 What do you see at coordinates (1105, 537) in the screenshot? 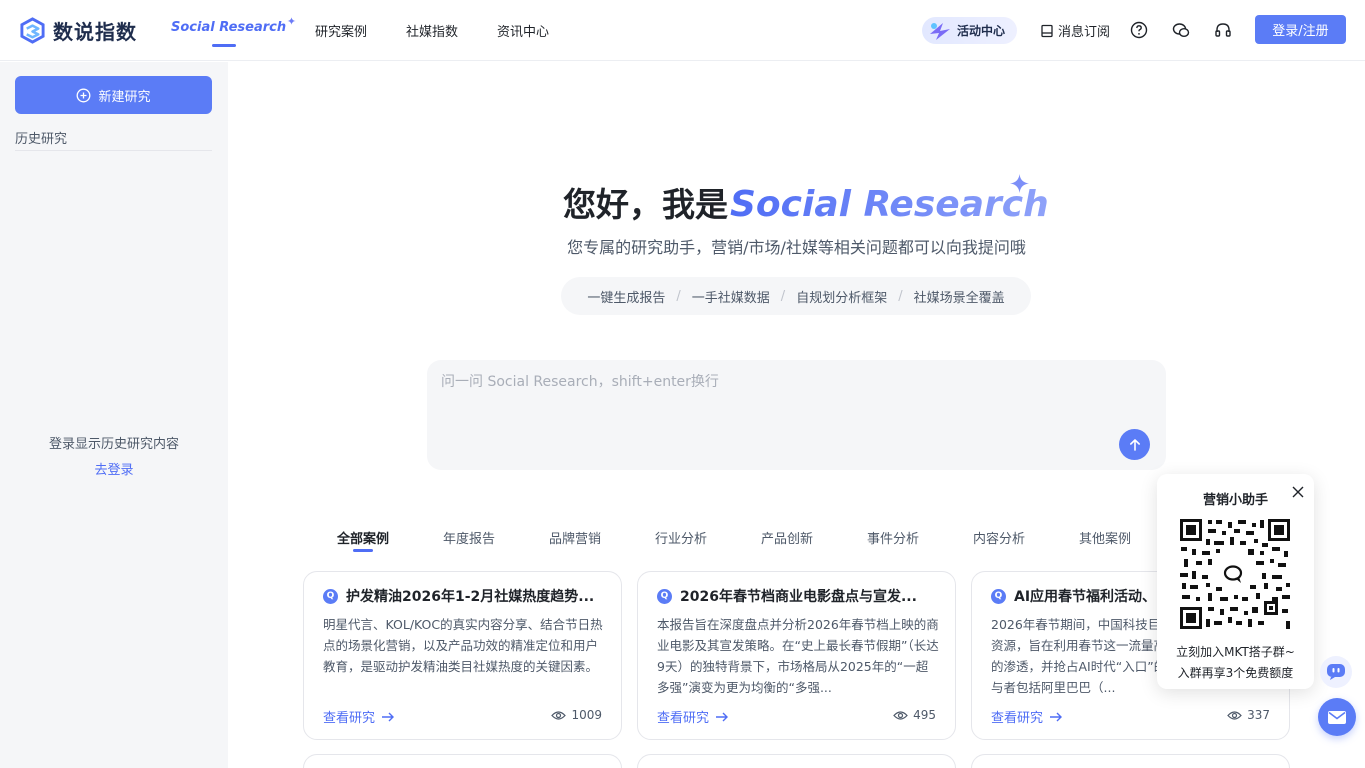
I see `tab-other-cases: 其他案例` at bounding box center [1105, 537].